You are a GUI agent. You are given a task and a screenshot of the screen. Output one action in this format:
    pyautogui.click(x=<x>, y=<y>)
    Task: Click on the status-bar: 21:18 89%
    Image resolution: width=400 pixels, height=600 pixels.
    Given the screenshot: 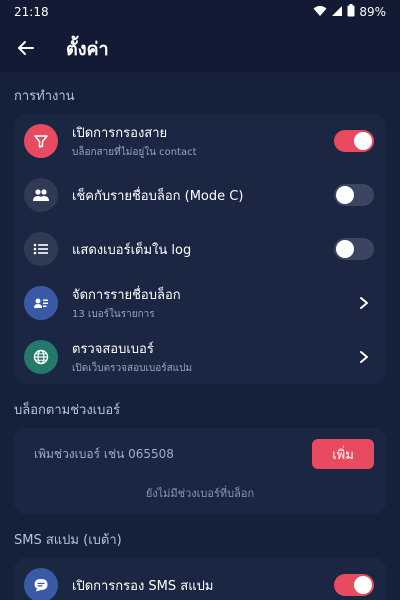 What is the action you would take?
    pyautogui.click(x=200, y=12)
    